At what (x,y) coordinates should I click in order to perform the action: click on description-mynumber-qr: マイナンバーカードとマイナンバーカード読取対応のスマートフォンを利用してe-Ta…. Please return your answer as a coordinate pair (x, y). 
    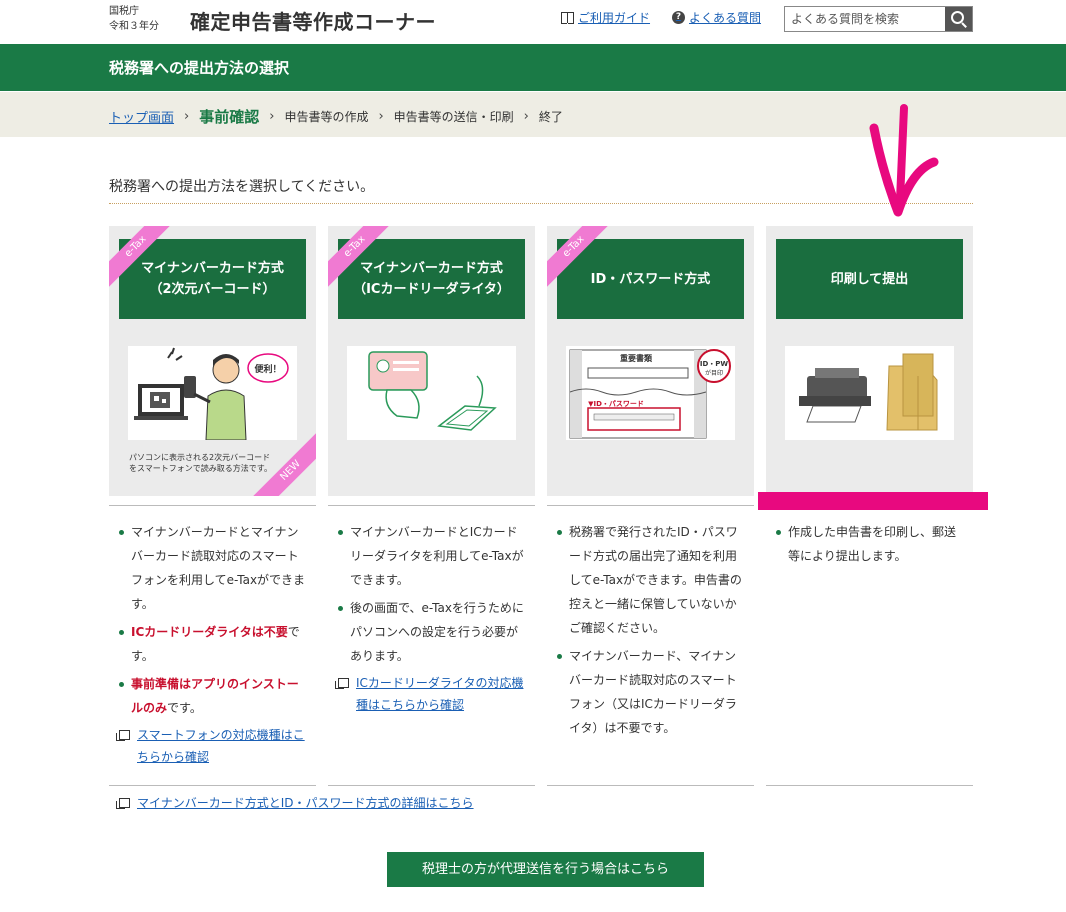
    Looking at the image, I should click on (212, 636).